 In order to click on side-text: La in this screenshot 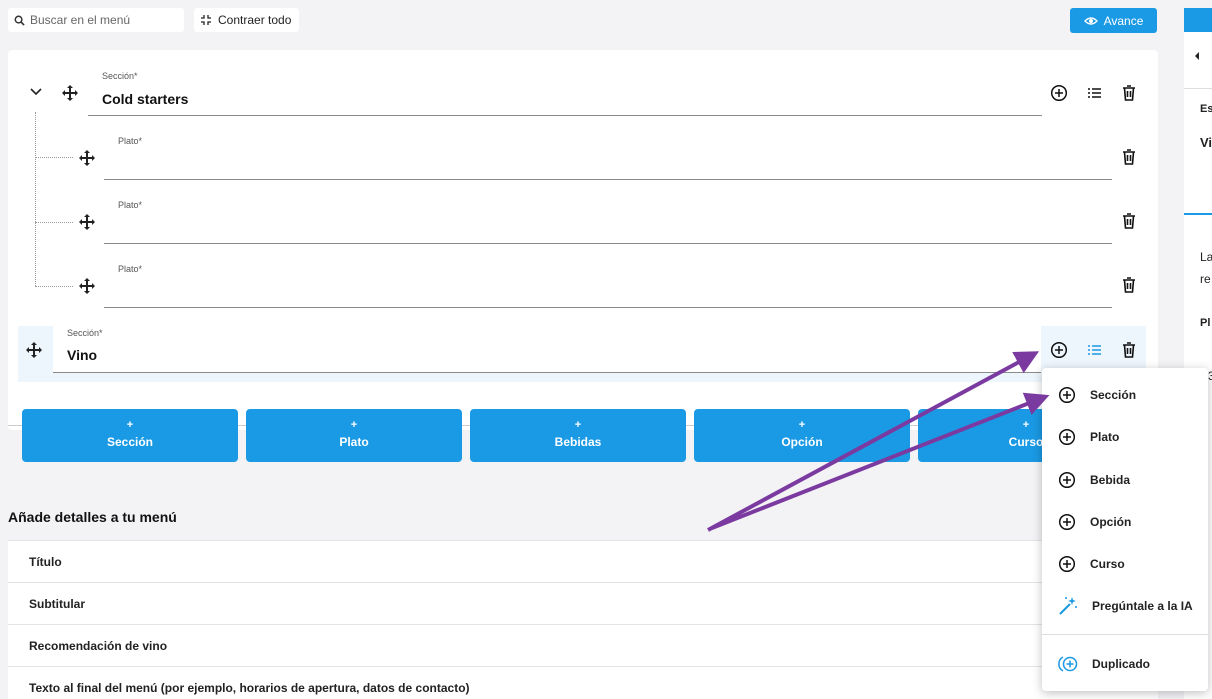, I will do `click(1206, 257)`.